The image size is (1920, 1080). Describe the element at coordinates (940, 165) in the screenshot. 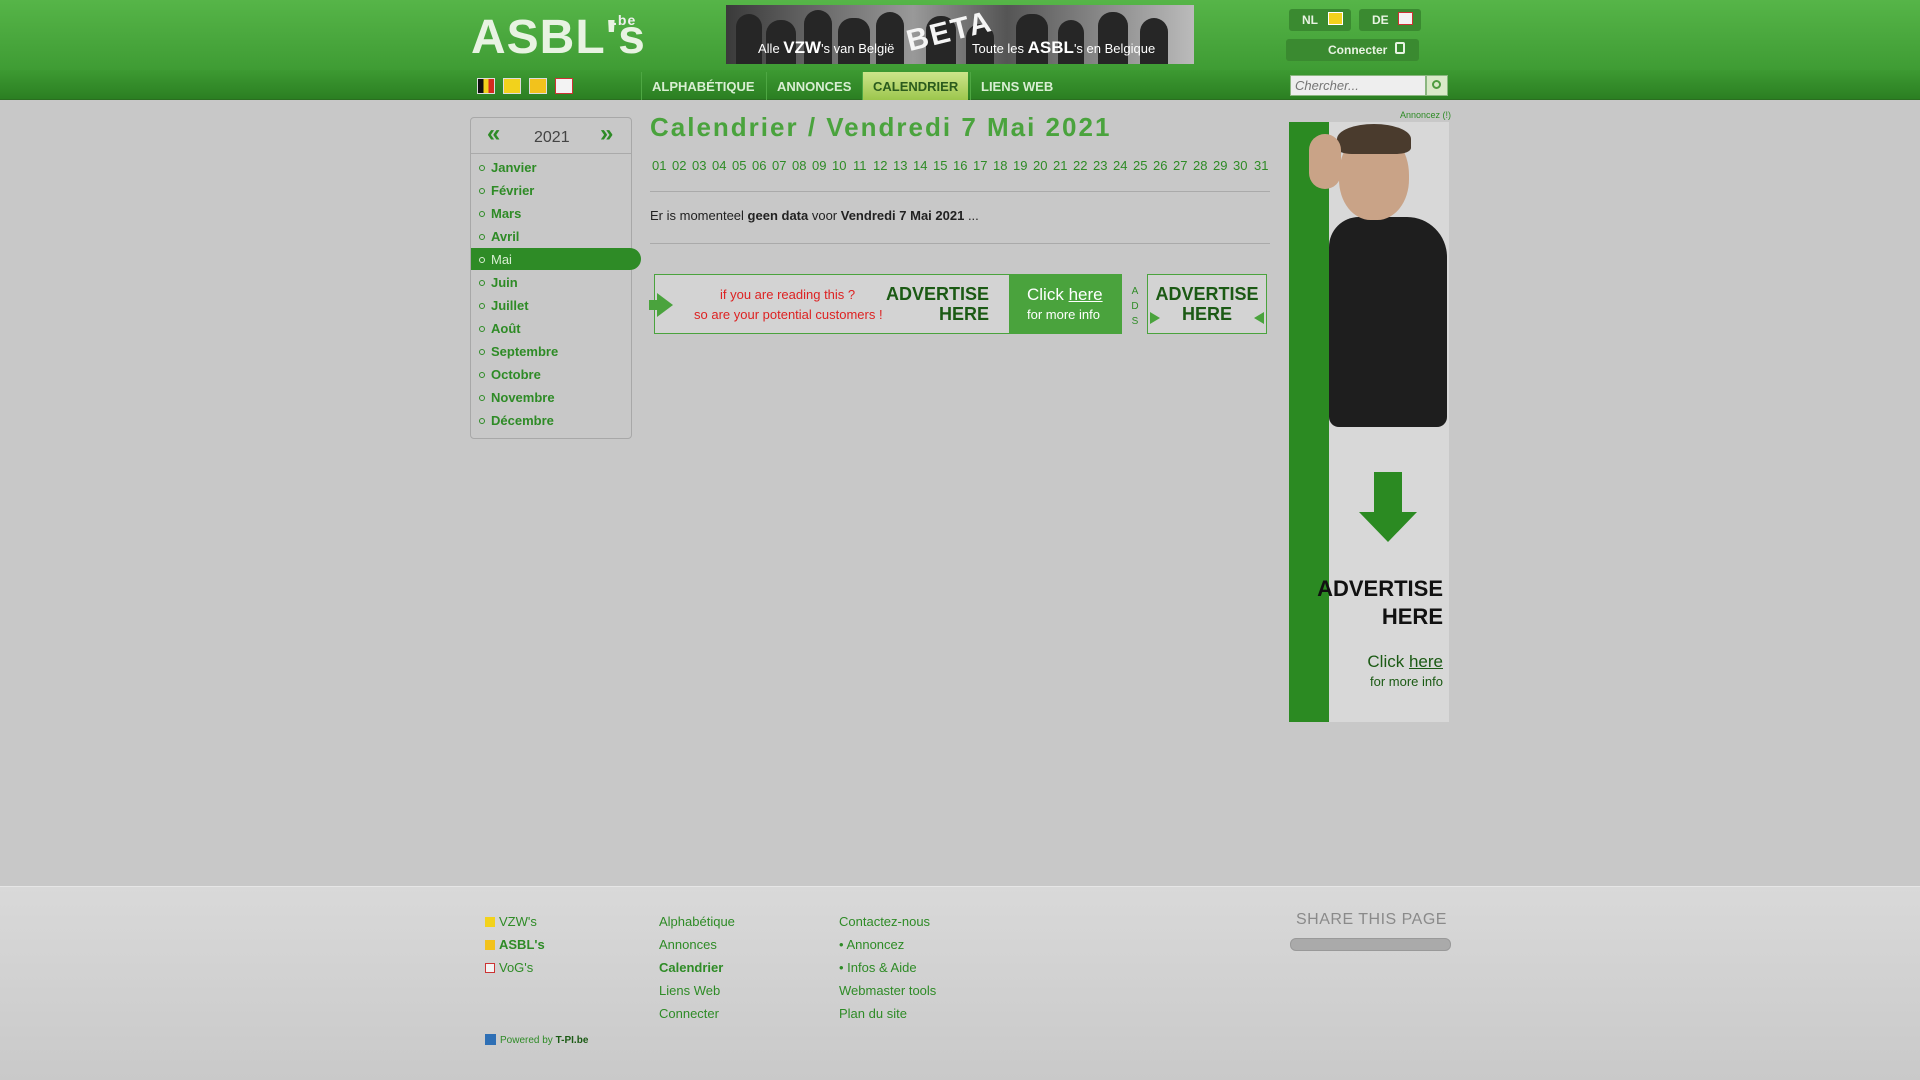

I see `day-link-15: 15` at that location.